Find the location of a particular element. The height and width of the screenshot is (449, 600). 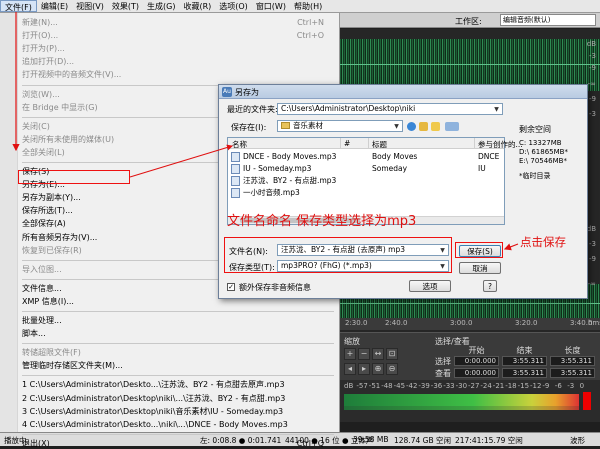

arrow-to-dialog is located at coordinates (181, 161).